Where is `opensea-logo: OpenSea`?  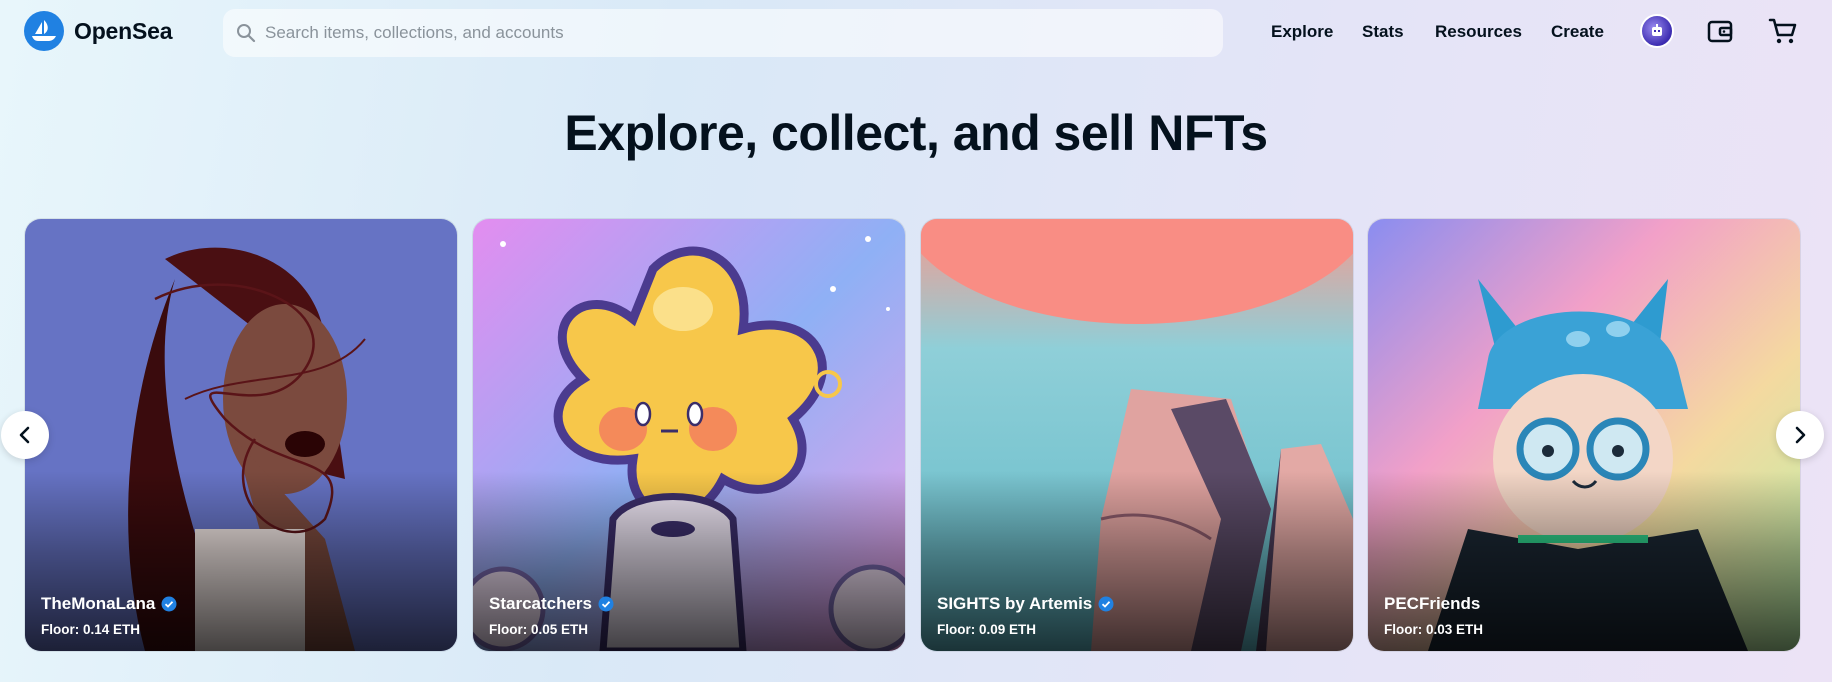 opensea-logo: OpenSea is located at coordinates (98, 31).